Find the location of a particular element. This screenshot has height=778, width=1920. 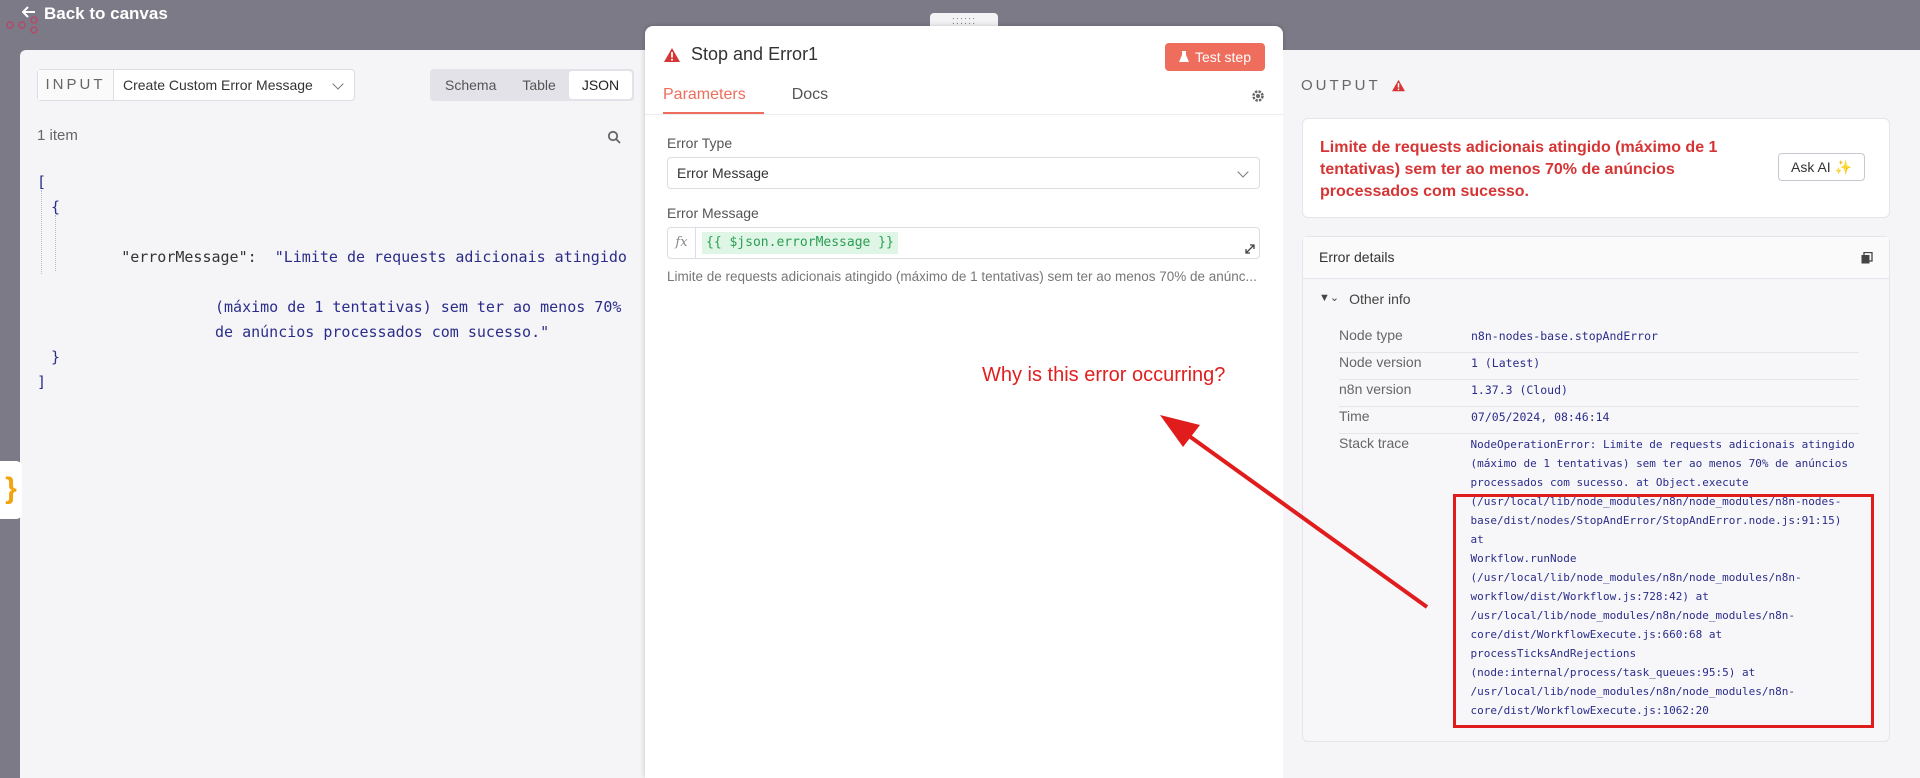

output-header: OUTPUT is located at coordinates (1353, 85).